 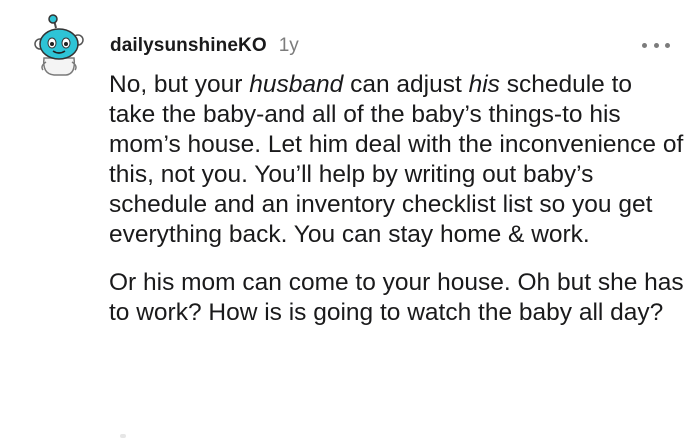 I want to click on comment-age: 1y, so click(x=288, y=45).